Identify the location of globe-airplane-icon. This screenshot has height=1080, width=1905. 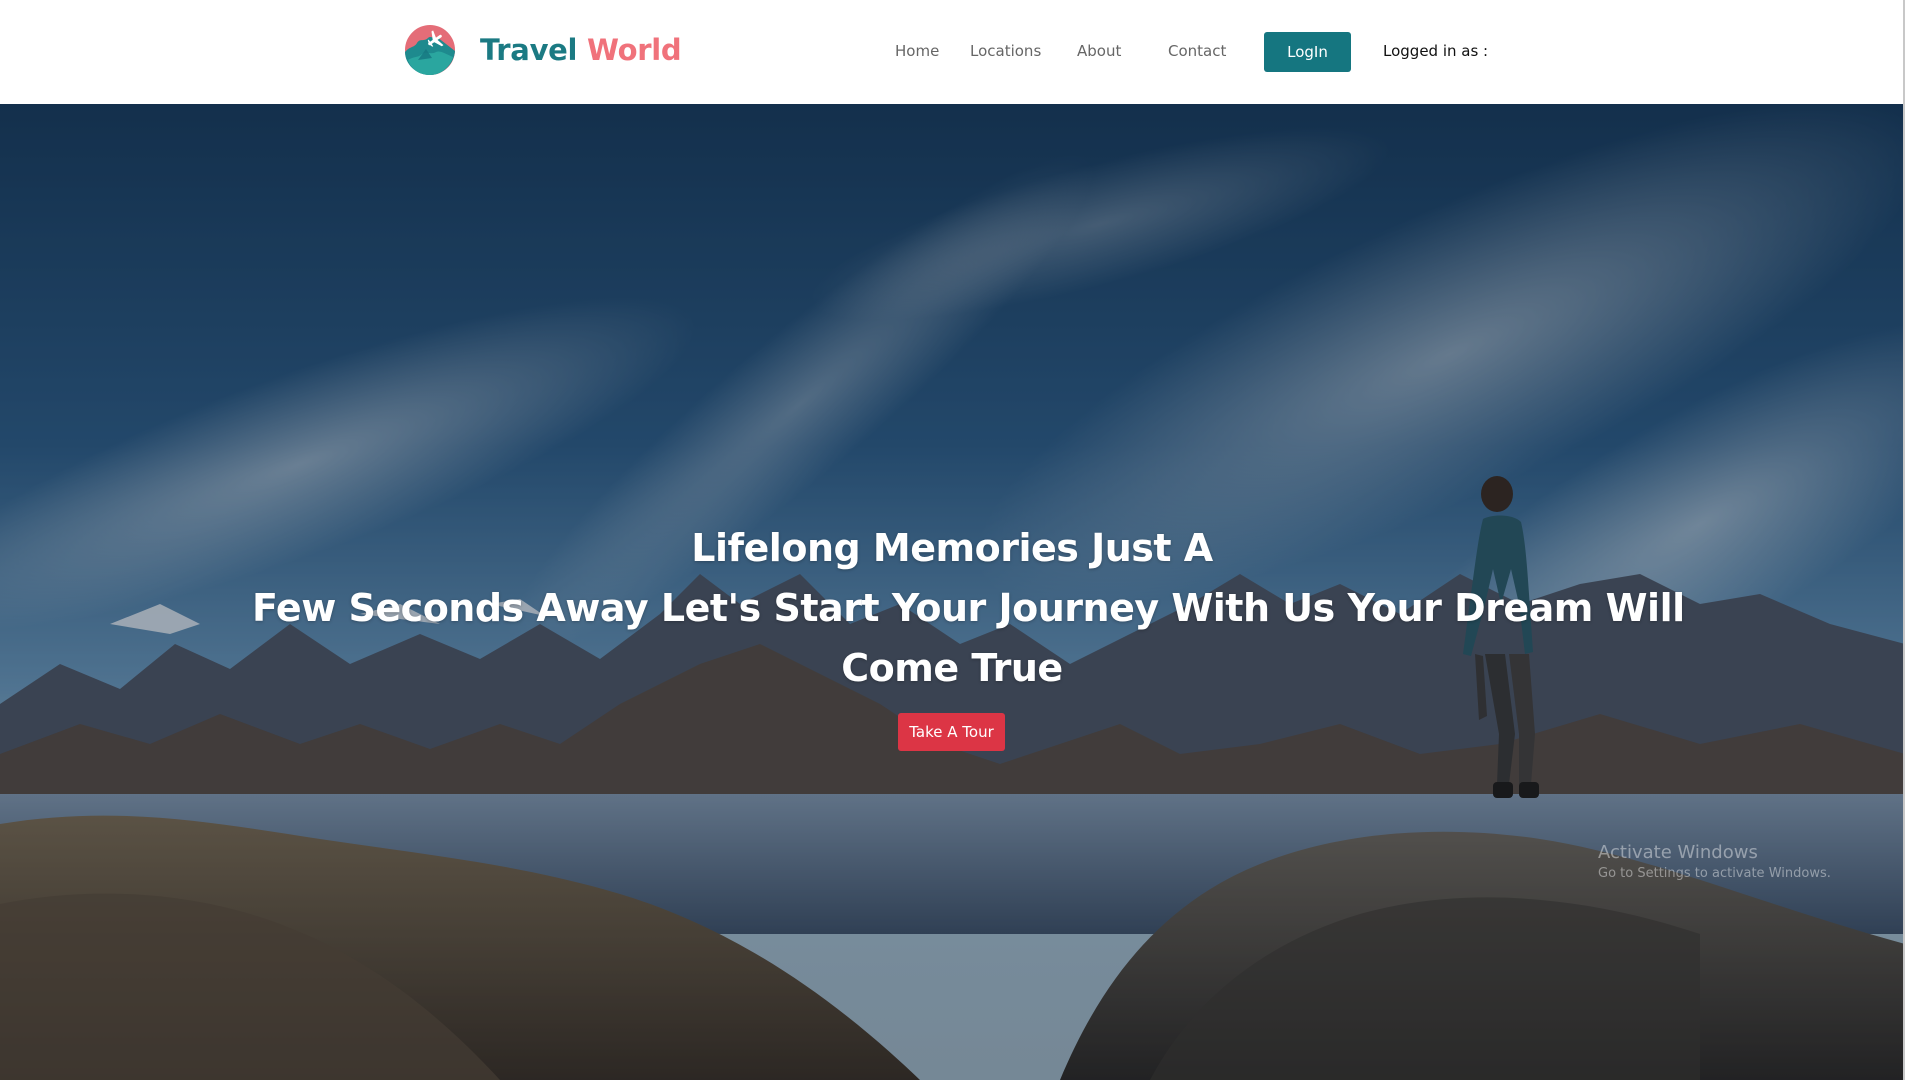
(430, 50).